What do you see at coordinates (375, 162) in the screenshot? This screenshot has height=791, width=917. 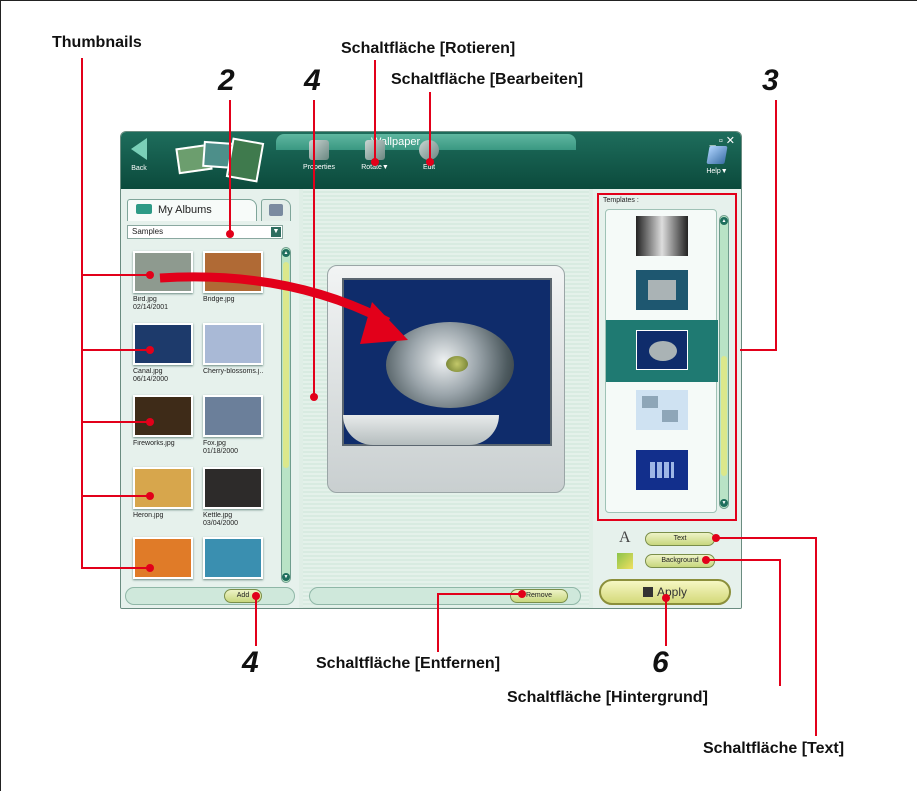 I see `dot-rotate` at bounding box center [375, 162].